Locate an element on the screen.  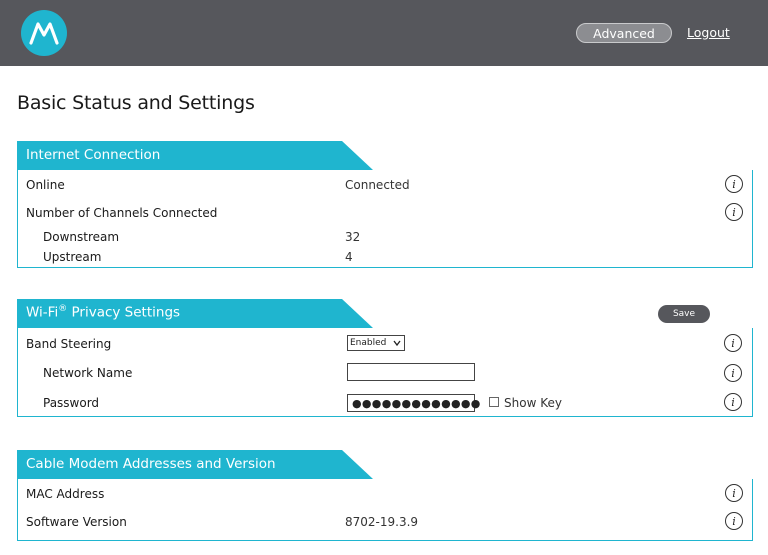
online-value: Connected is located at coordinates (377, 185).